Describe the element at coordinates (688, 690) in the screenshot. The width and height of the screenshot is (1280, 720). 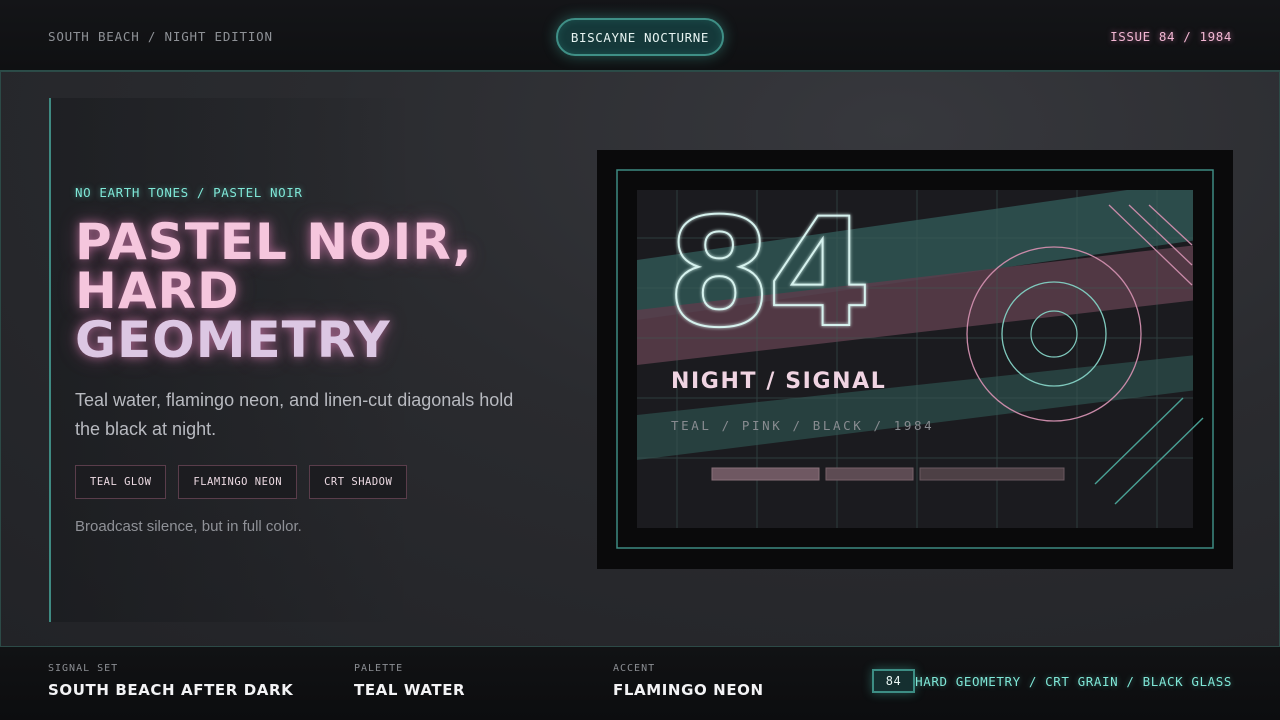
I see `accent-value: FLAMINGO NEON` at that location.